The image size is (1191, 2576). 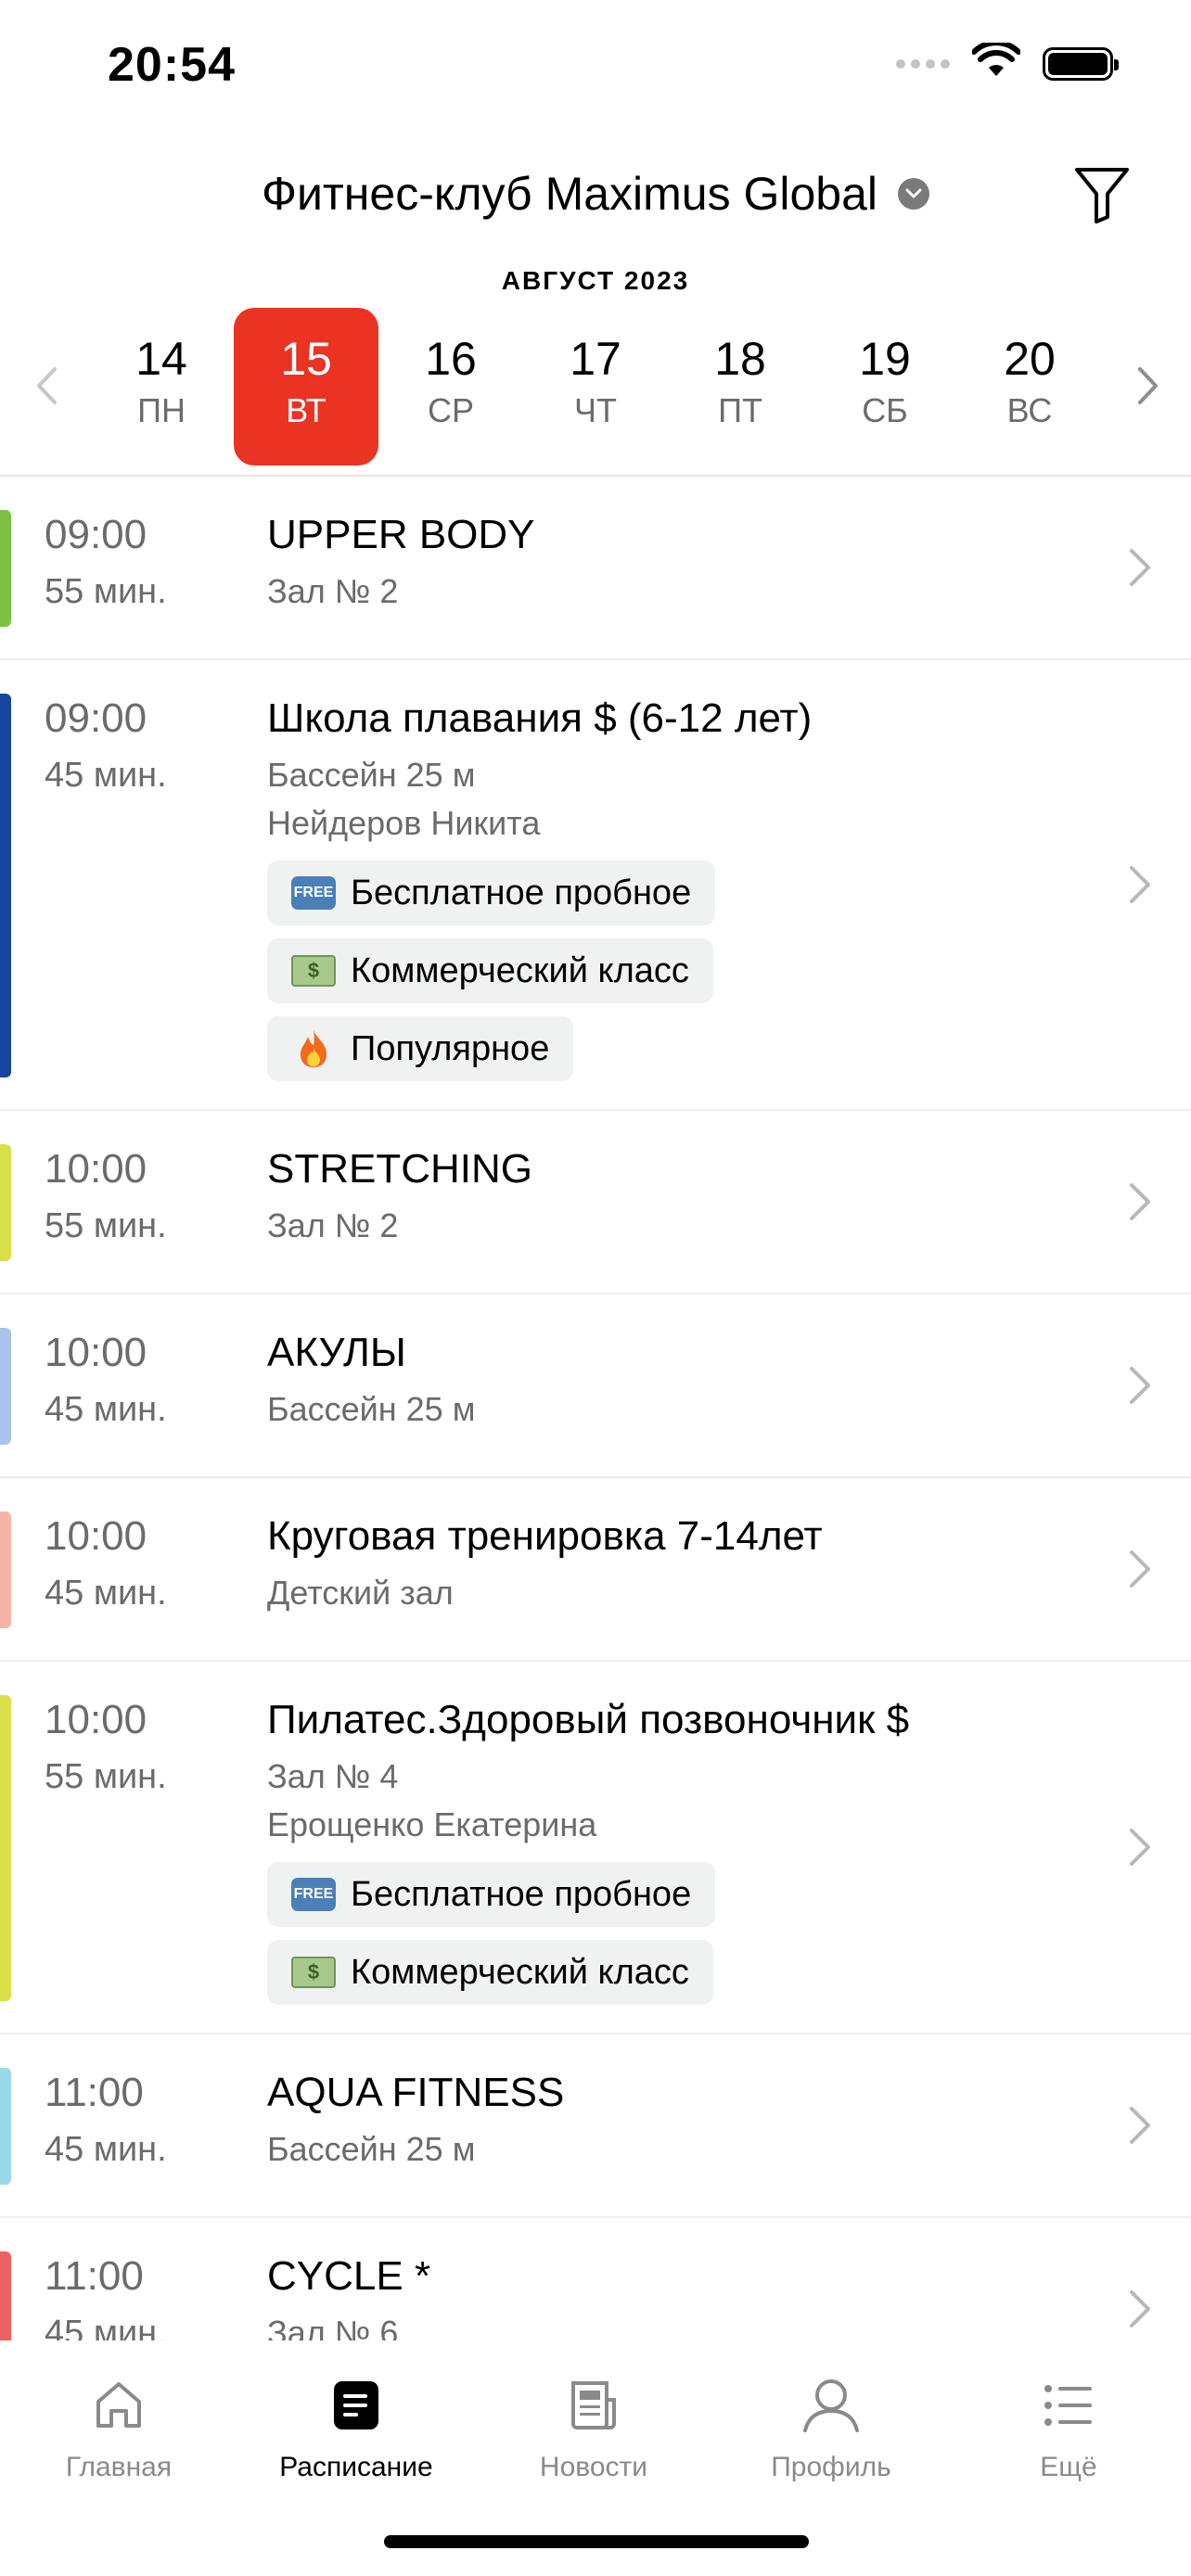 I want to click on club-selector: Фитнес-клуб Maximus Global, so click(x=595, y=194).